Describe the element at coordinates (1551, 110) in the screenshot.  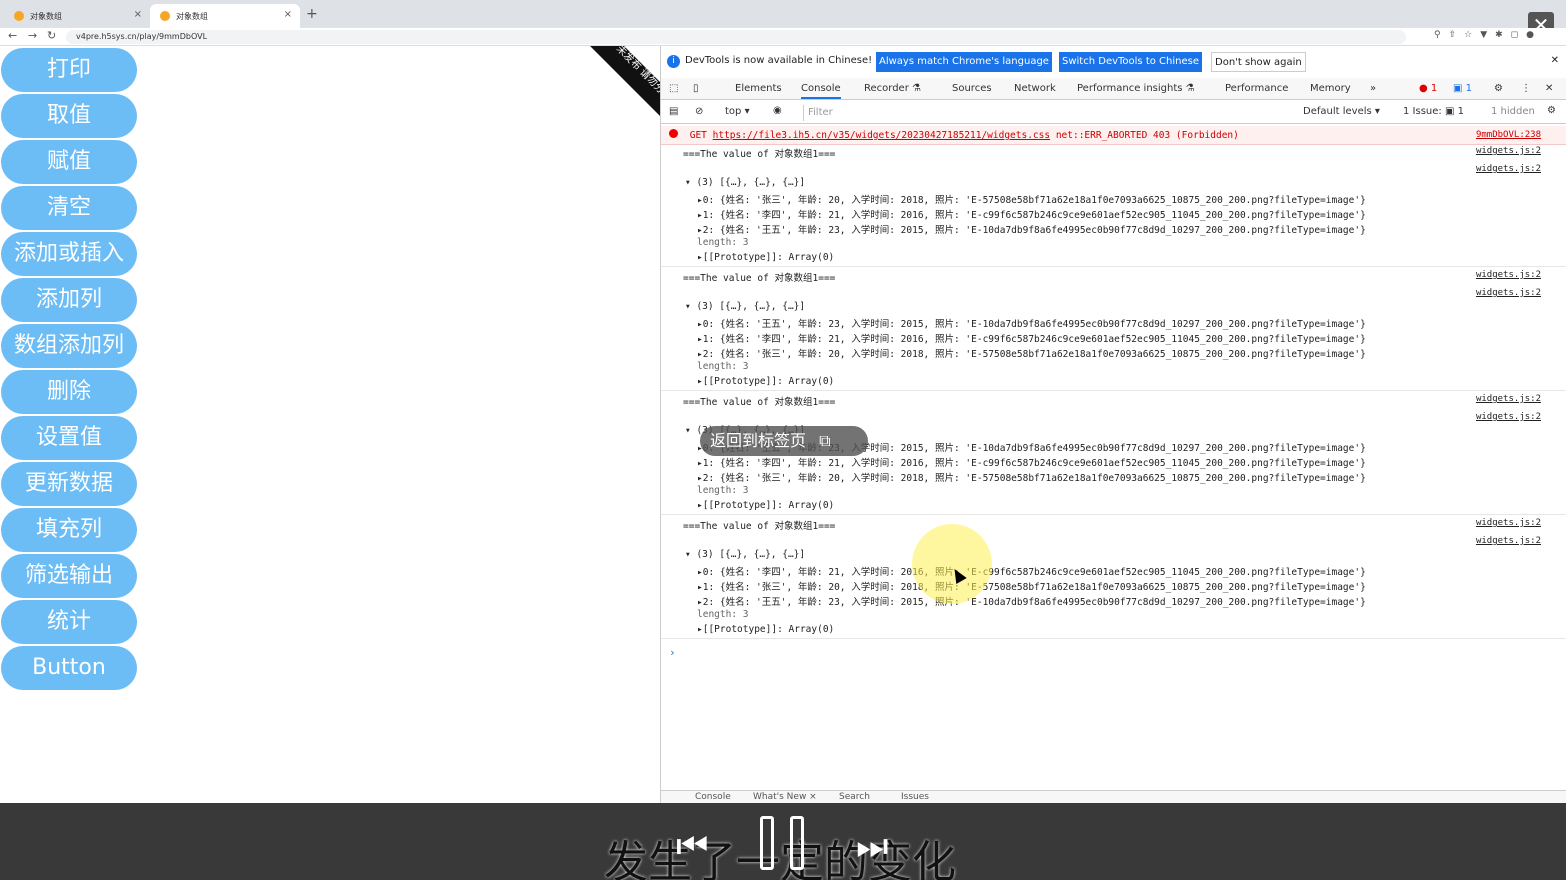
I see `console-settings-icon: ⚙` at that location.